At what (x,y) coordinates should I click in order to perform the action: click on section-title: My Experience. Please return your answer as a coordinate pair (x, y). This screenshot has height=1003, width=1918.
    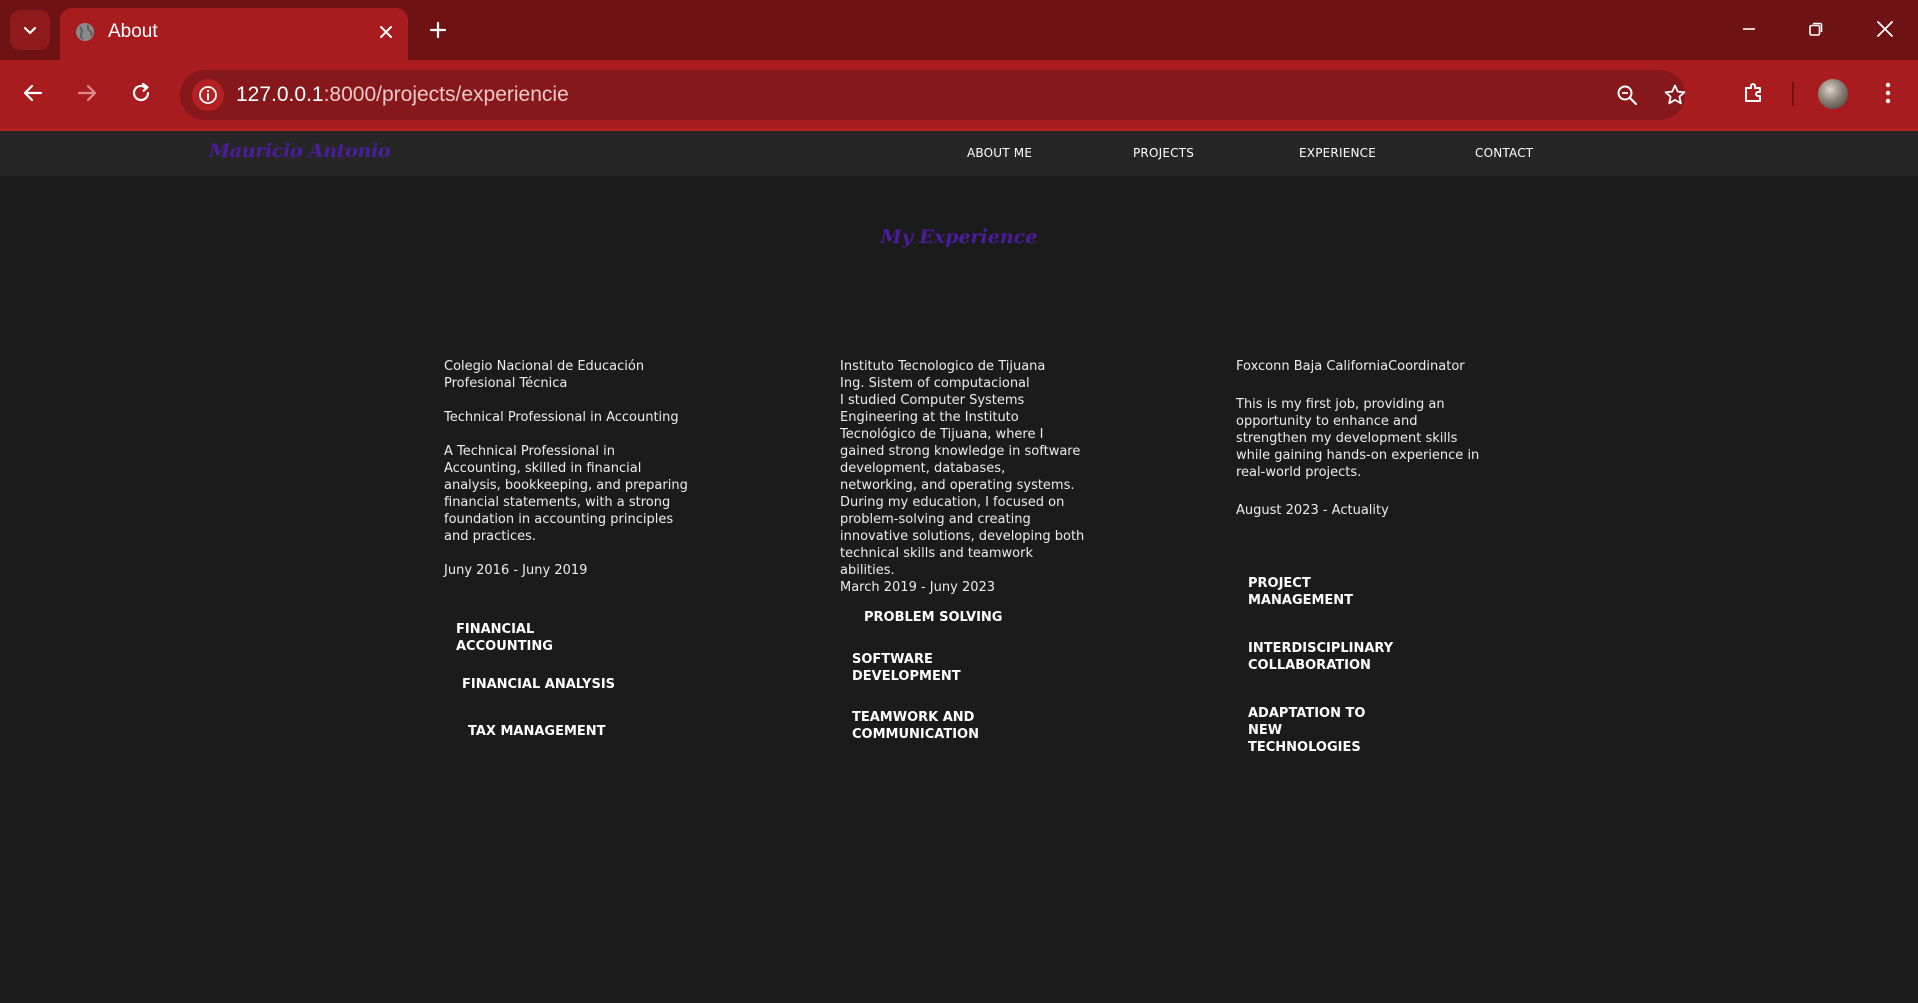
    Looking at the image, I should click on (959, 237).